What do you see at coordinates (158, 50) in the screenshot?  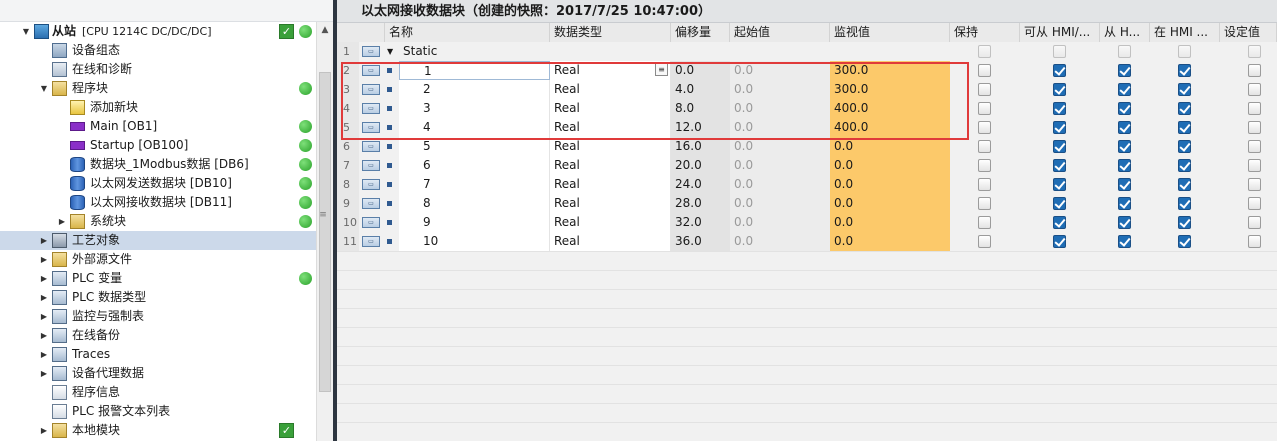 I see `tree-item: 设备组态` at bounding box center [158, 50].